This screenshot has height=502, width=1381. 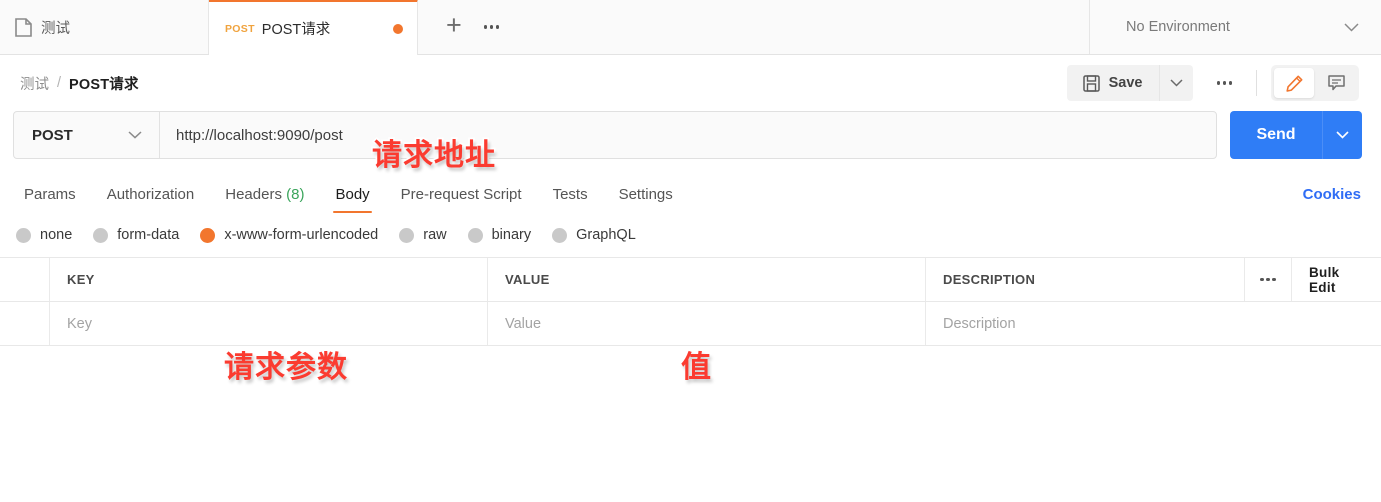 What do you see at coordinates (461, 194) in the screenshot?
I see `tab-pre-request-script-label: Pre-request Script` at bounding box center [461, 194].